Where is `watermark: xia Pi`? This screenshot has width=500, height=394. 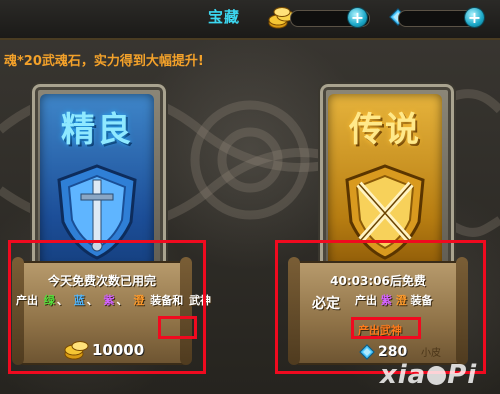
watermark: xia Pi is located at coordinates (429, 375).